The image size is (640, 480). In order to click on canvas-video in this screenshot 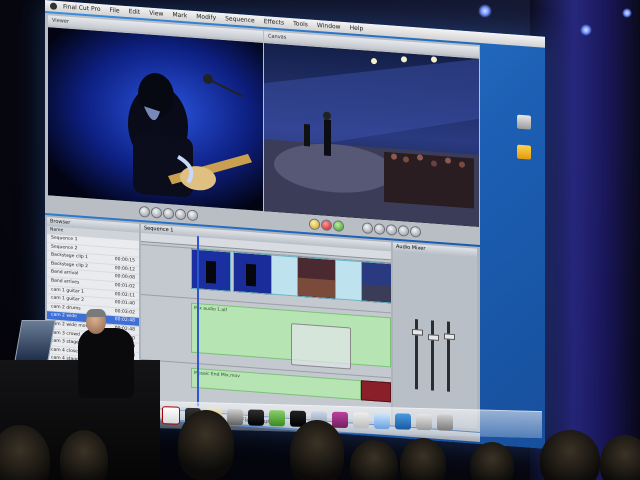, I will do `click(371, 135)`.